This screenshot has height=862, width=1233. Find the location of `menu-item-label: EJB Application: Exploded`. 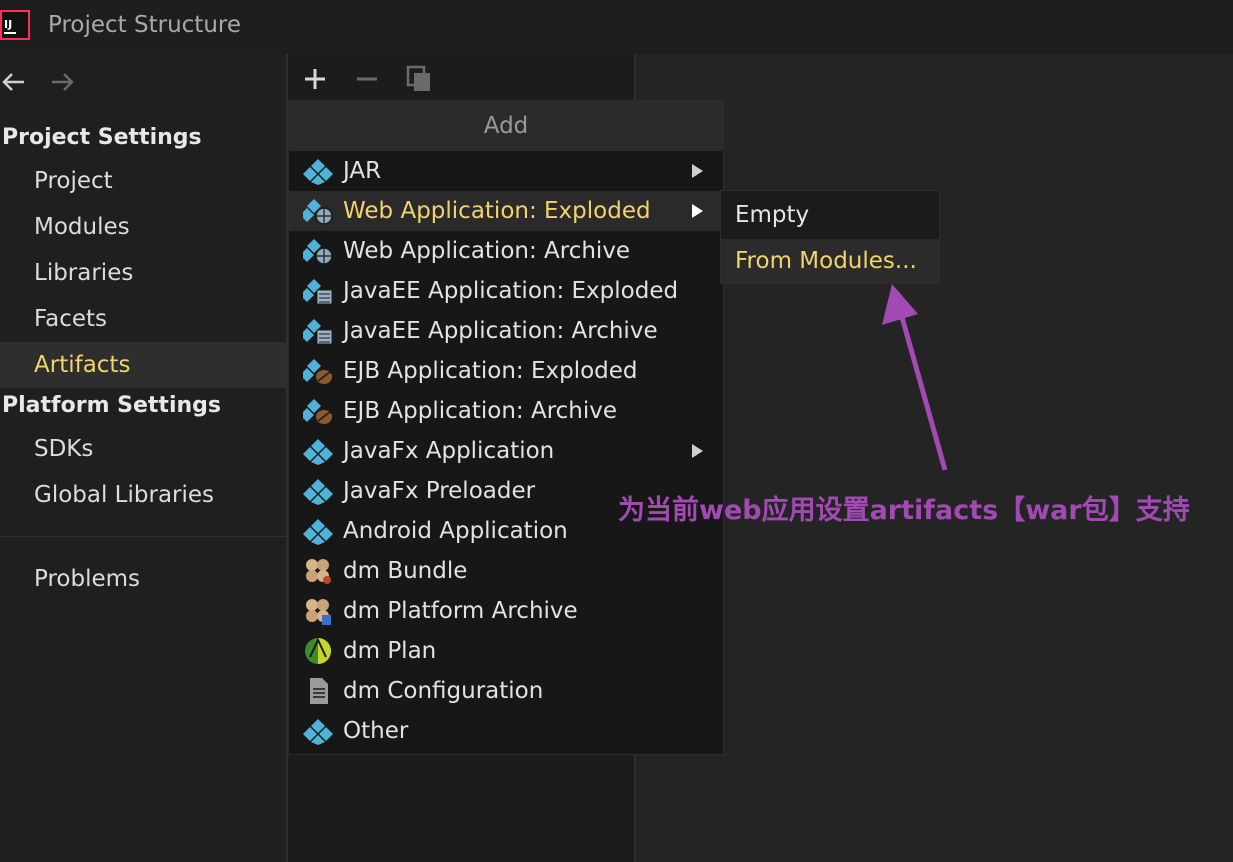

menu-item-label: EJB Application: Exploded is located at coordinates (490, 371).